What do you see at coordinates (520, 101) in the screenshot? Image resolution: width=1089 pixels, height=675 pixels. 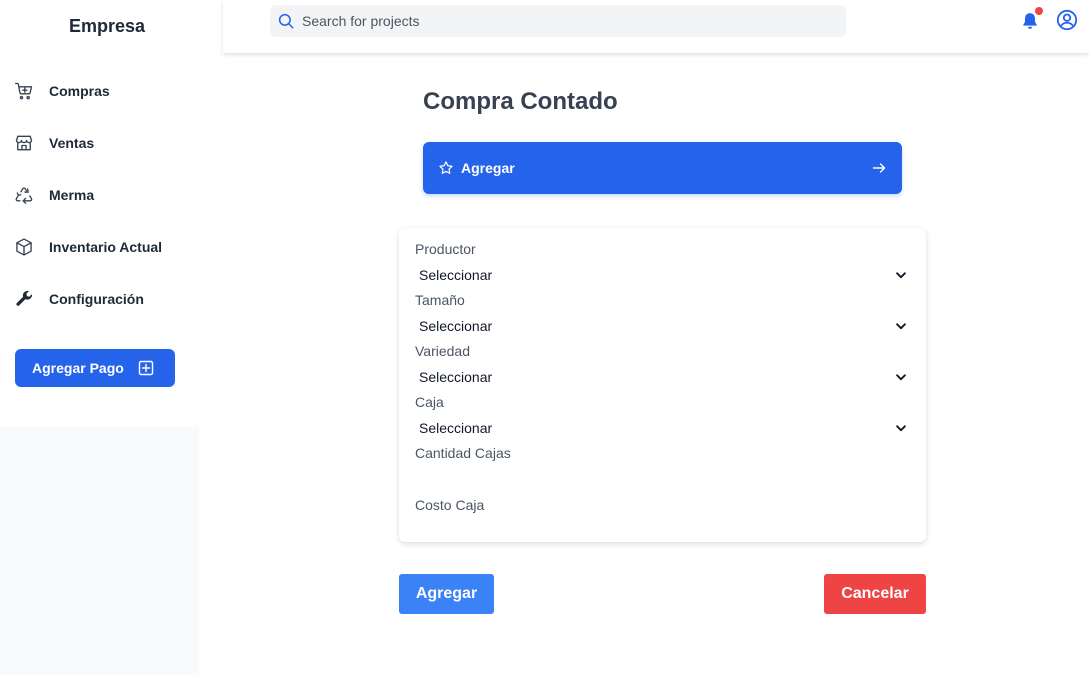 I see `page-title: Compra Contado` at bounding box center [520, 101].